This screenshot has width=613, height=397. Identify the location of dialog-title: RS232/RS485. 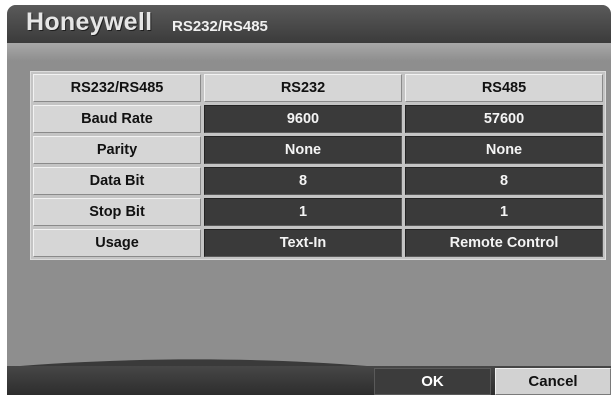
(220, 26).